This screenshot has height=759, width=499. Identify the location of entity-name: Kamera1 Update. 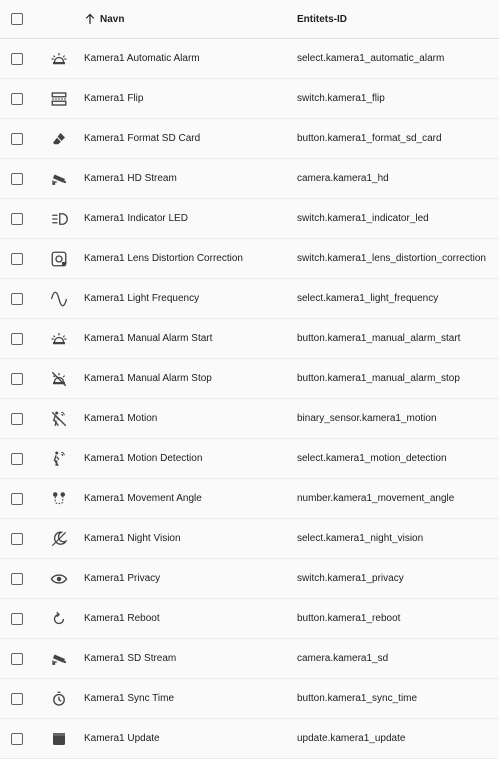
(122, 738).